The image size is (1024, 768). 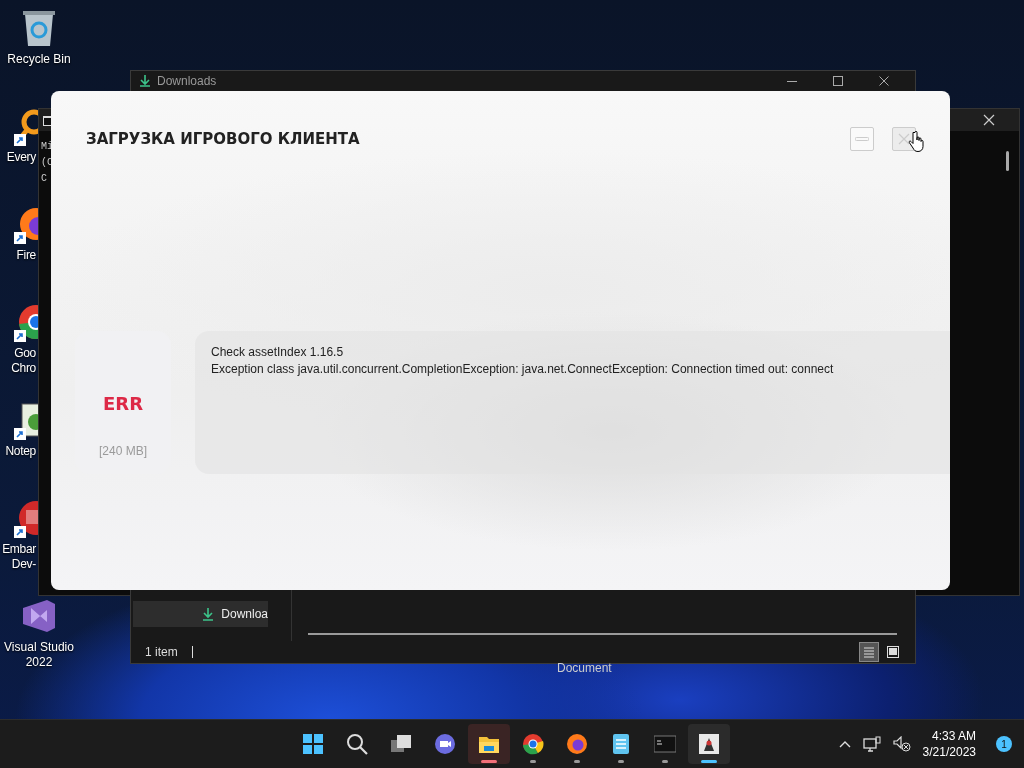 What do you see at coordinates (18, 255) in the screenshot?
I see `icon-label: Fire` at bounding box center [18, 255].